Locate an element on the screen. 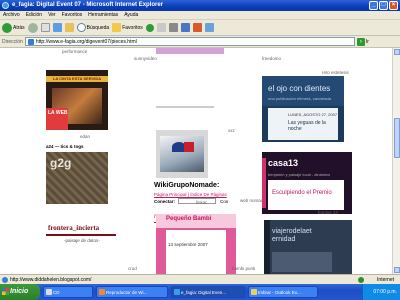 This screenshot has height=300, width=400. casa-post: Esculpiendo el Premio is located at coordinates (306, 195).